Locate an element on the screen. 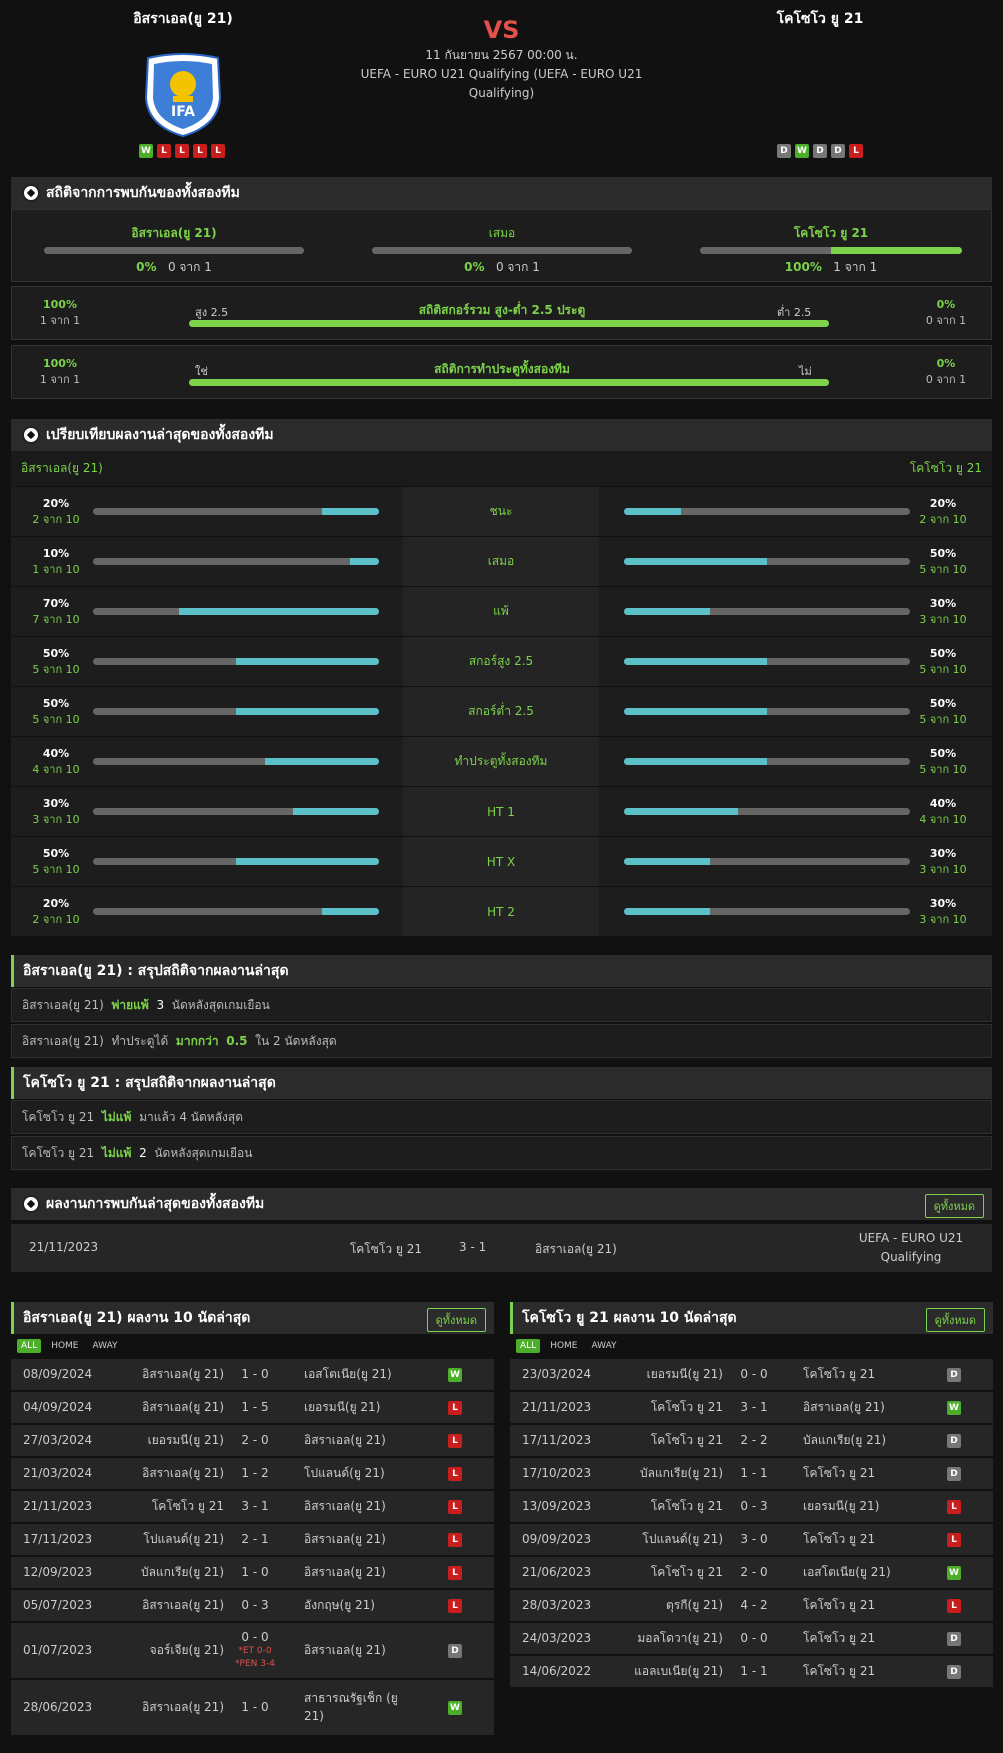 The width and height of the screenshot is (1003, 1753). match-home: แอลเบเนีย(ยู 21) is located at coordinates (678, 1671).